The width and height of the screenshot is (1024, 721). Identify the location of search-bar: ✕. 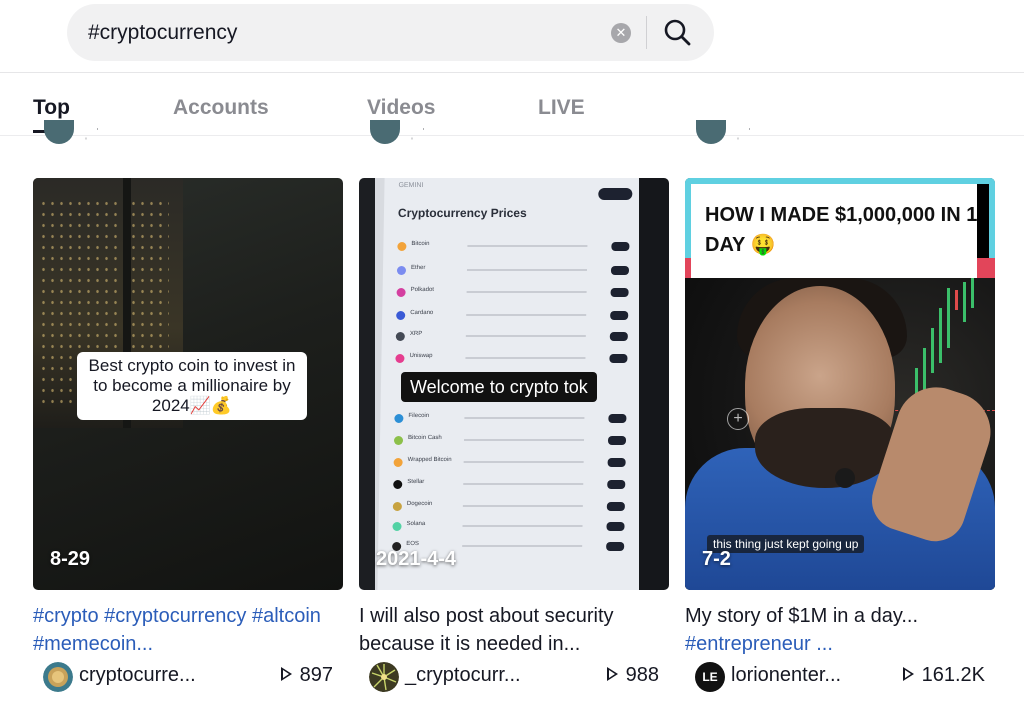
(390, 32).